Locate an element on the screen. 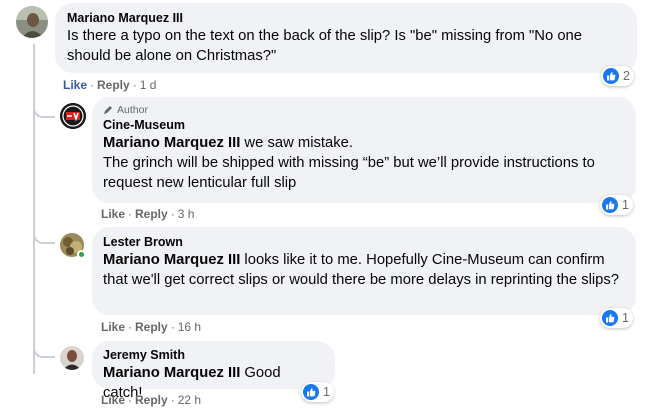 This screenshot has width=669, height=413. comment-author: Jeremy Smith is located at coordinates (213, 355).